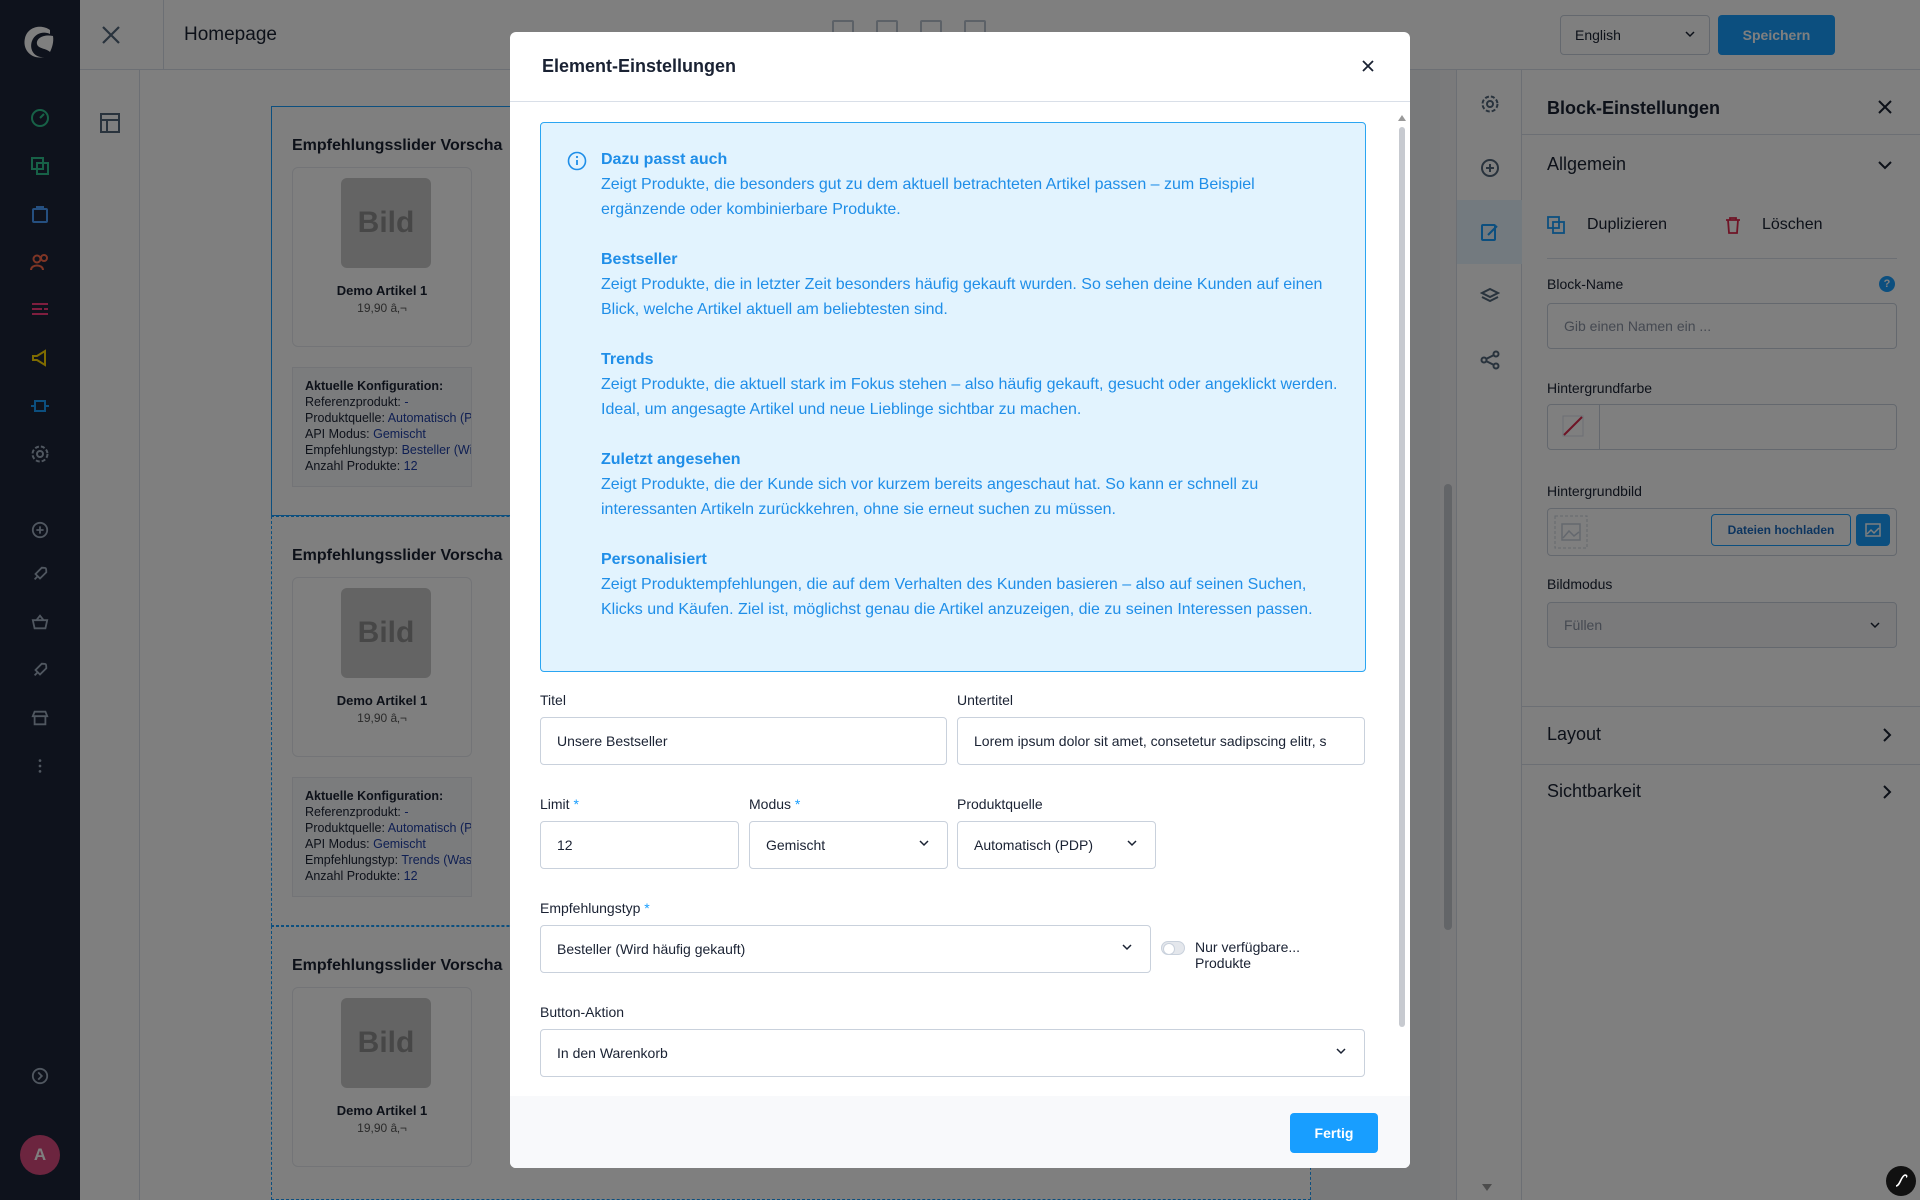  I want to click on rec-type-label: Empfehlungstyp *, so click(595, 908).